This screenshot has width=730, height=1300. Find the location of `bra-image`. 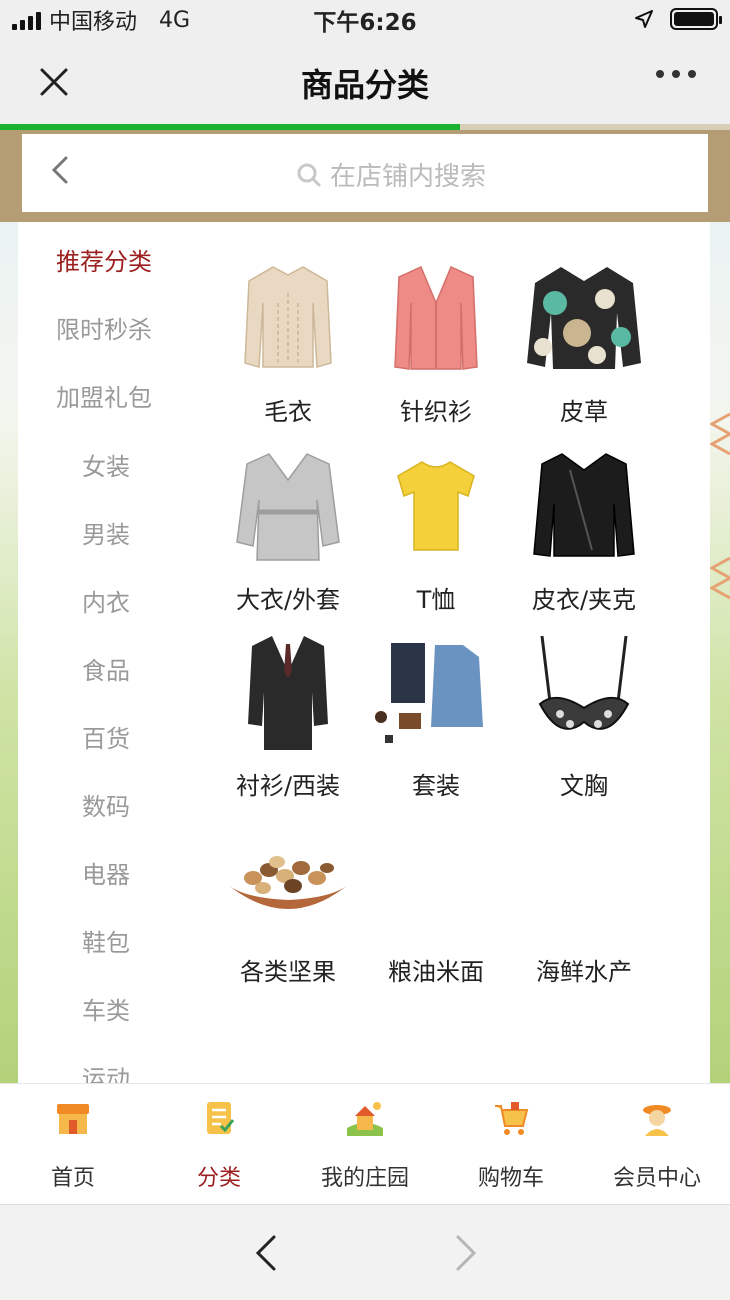

bra-image is located at coordinates (584, 692).